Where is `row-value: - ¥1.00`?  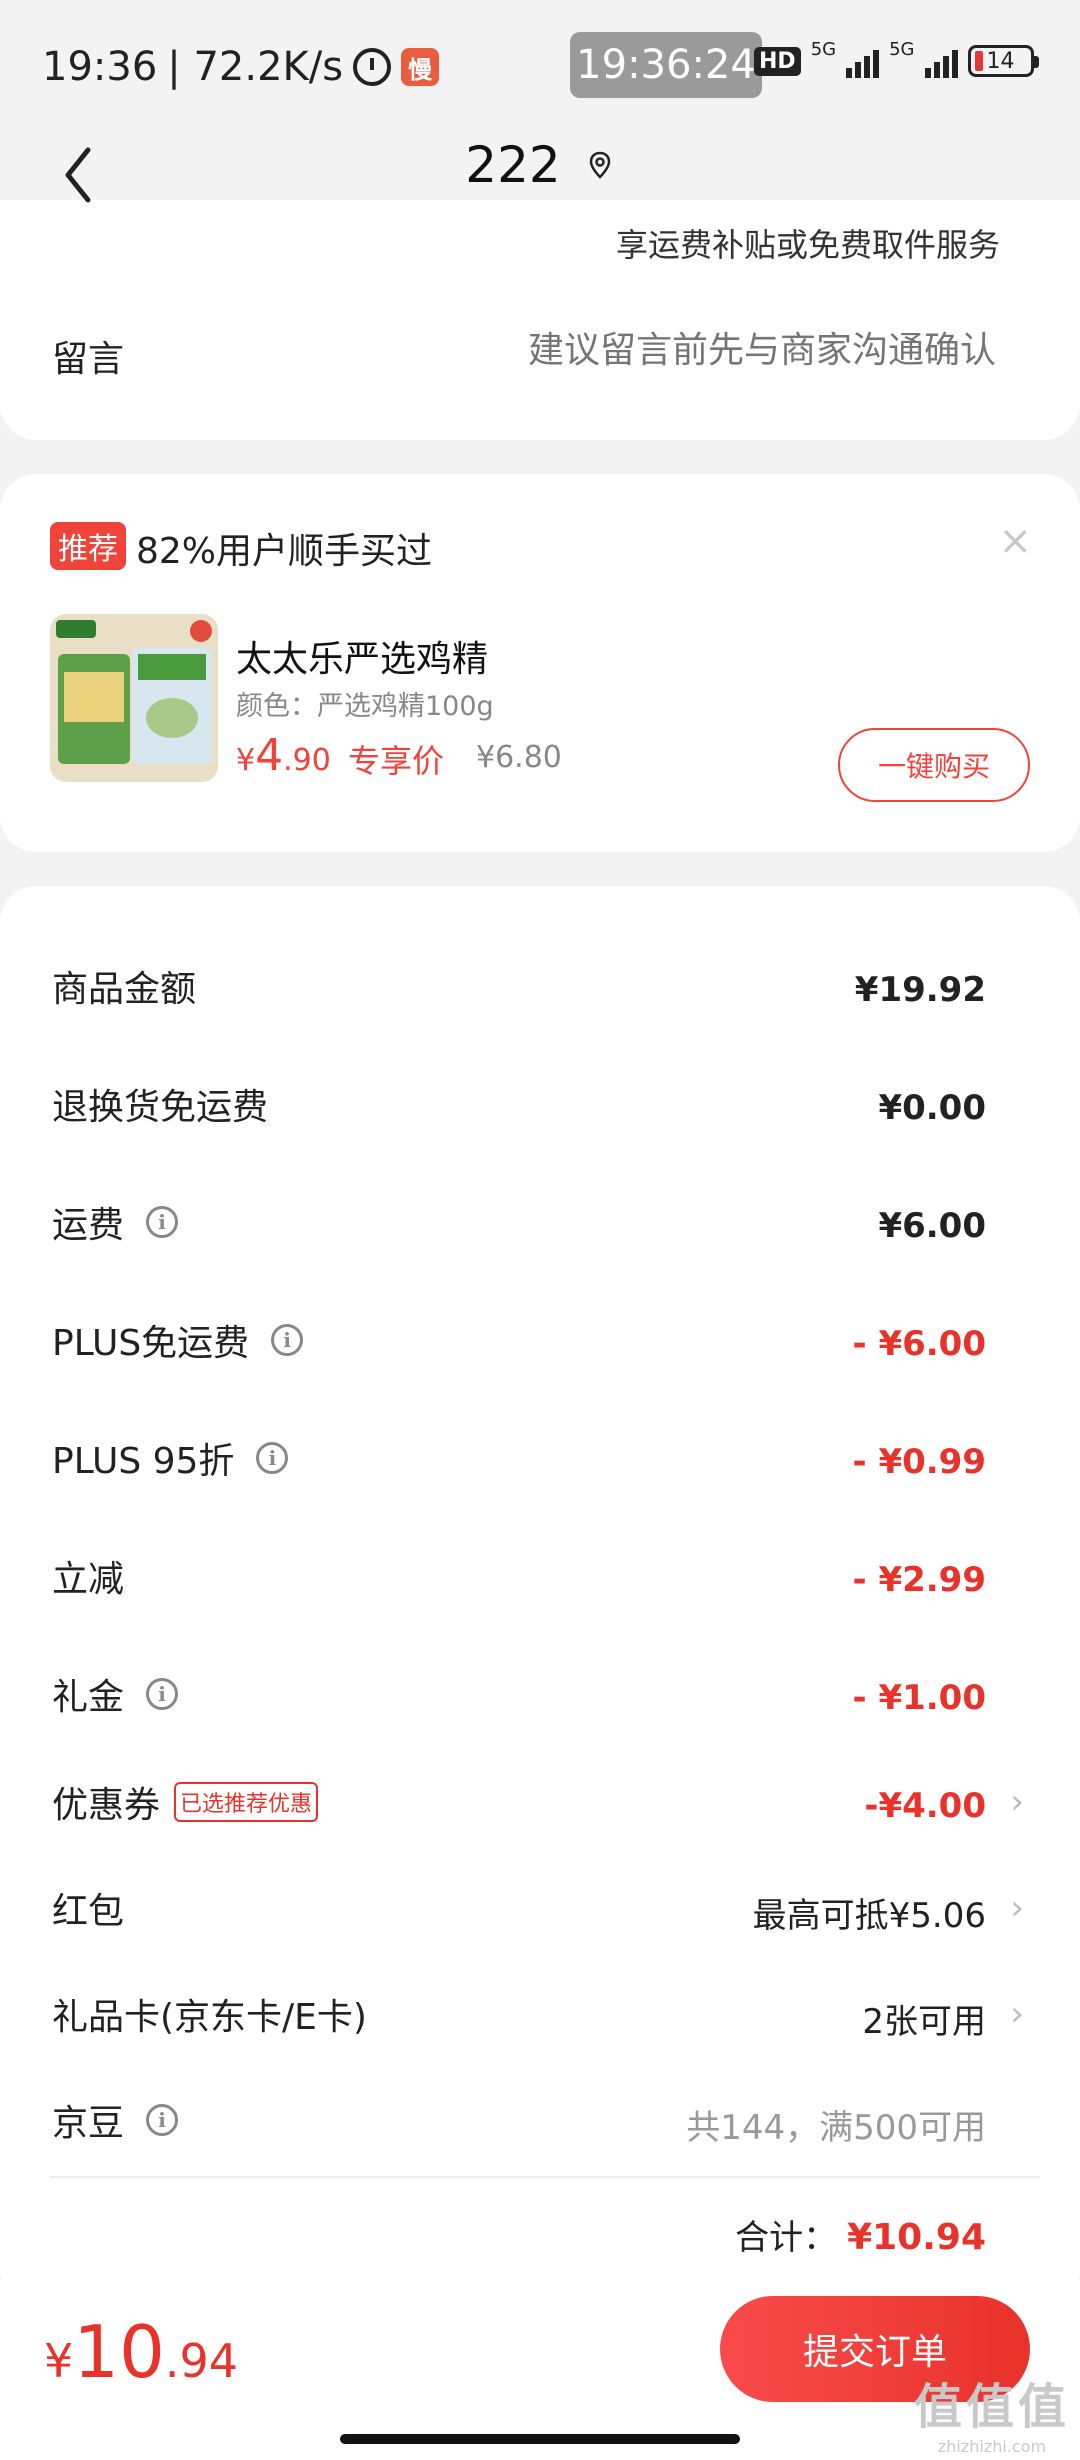
row-value: - ¥1.00 is located at coordinates (919, 1698).